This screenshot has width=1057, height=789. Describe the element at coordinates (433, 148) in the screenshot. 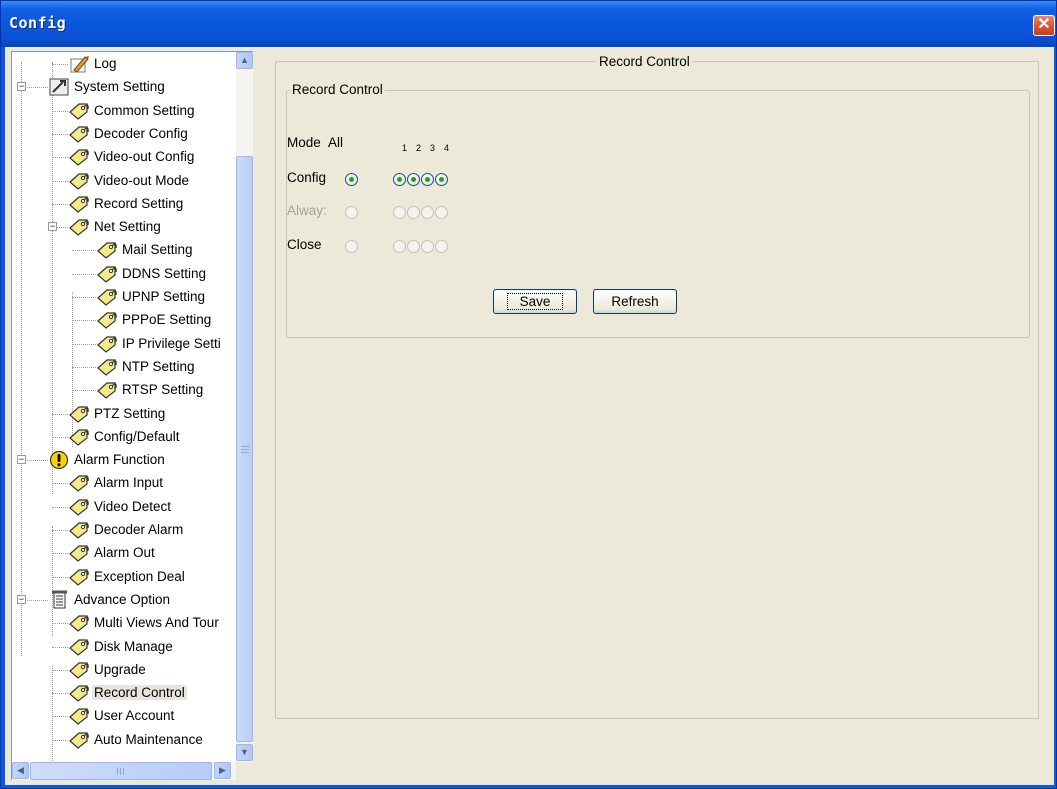

I see `channel-3-label: 3` at that location.